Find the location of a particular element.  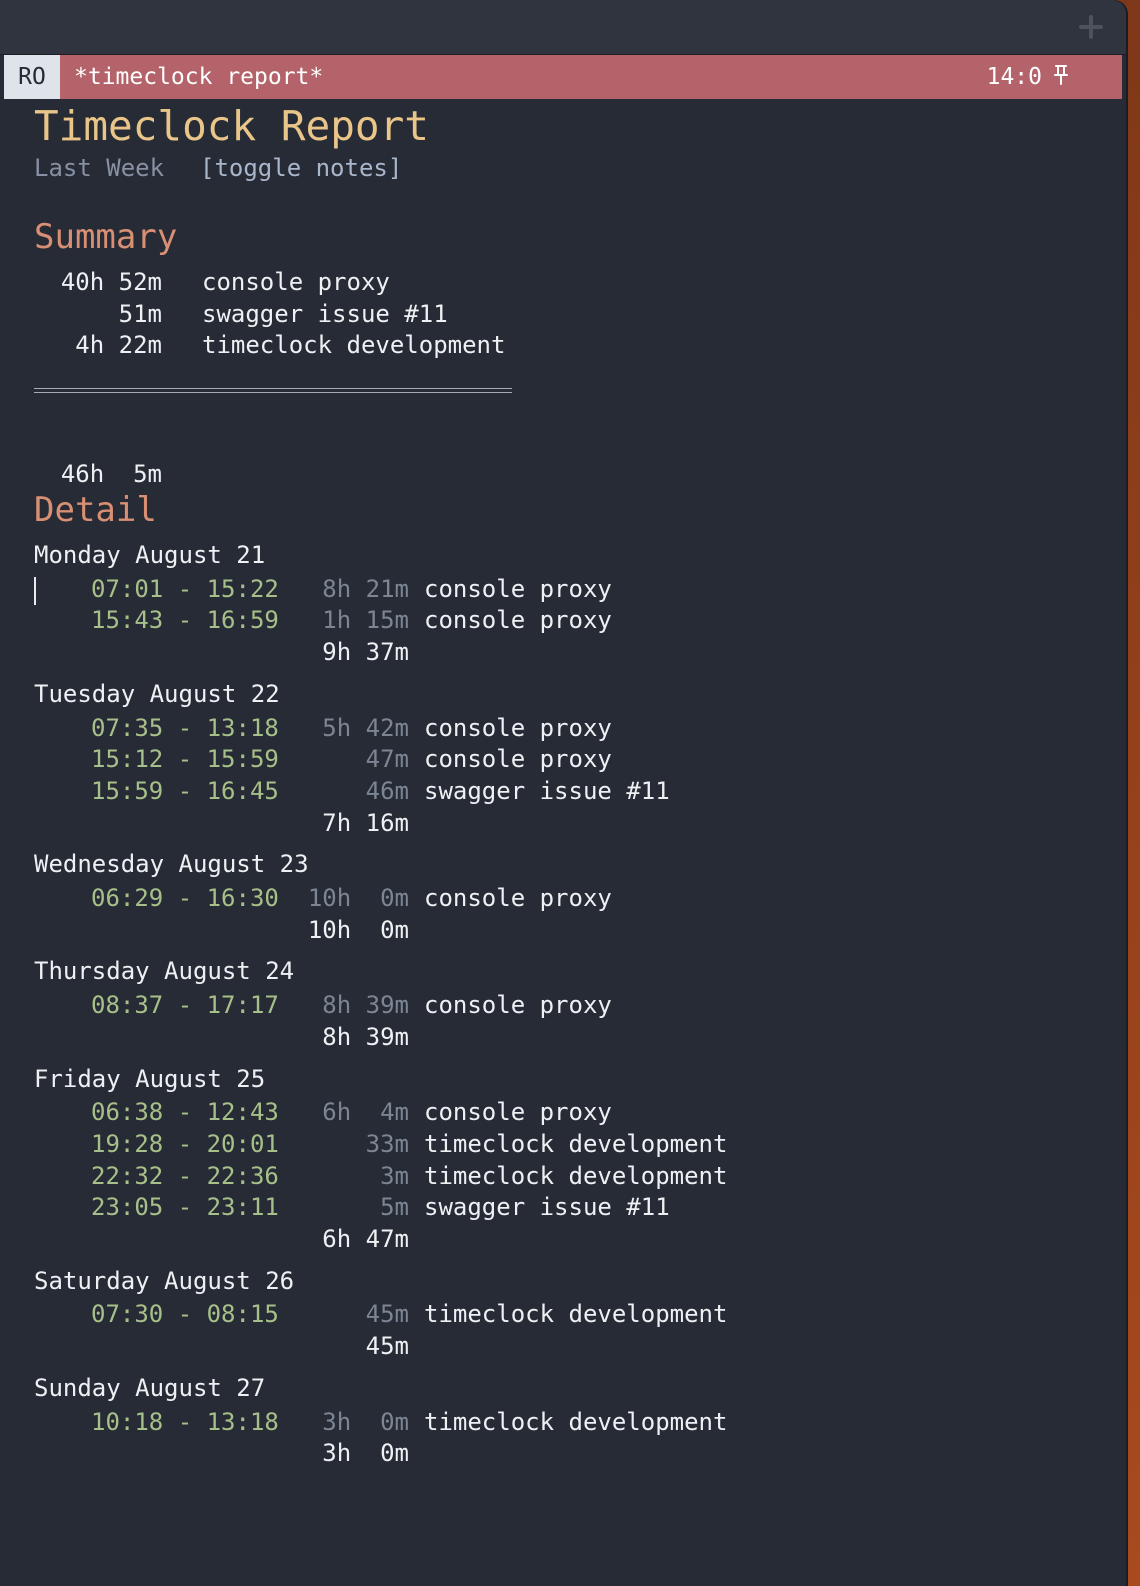

entry-duration: 8h 21m is located at coordinates (365, 589).